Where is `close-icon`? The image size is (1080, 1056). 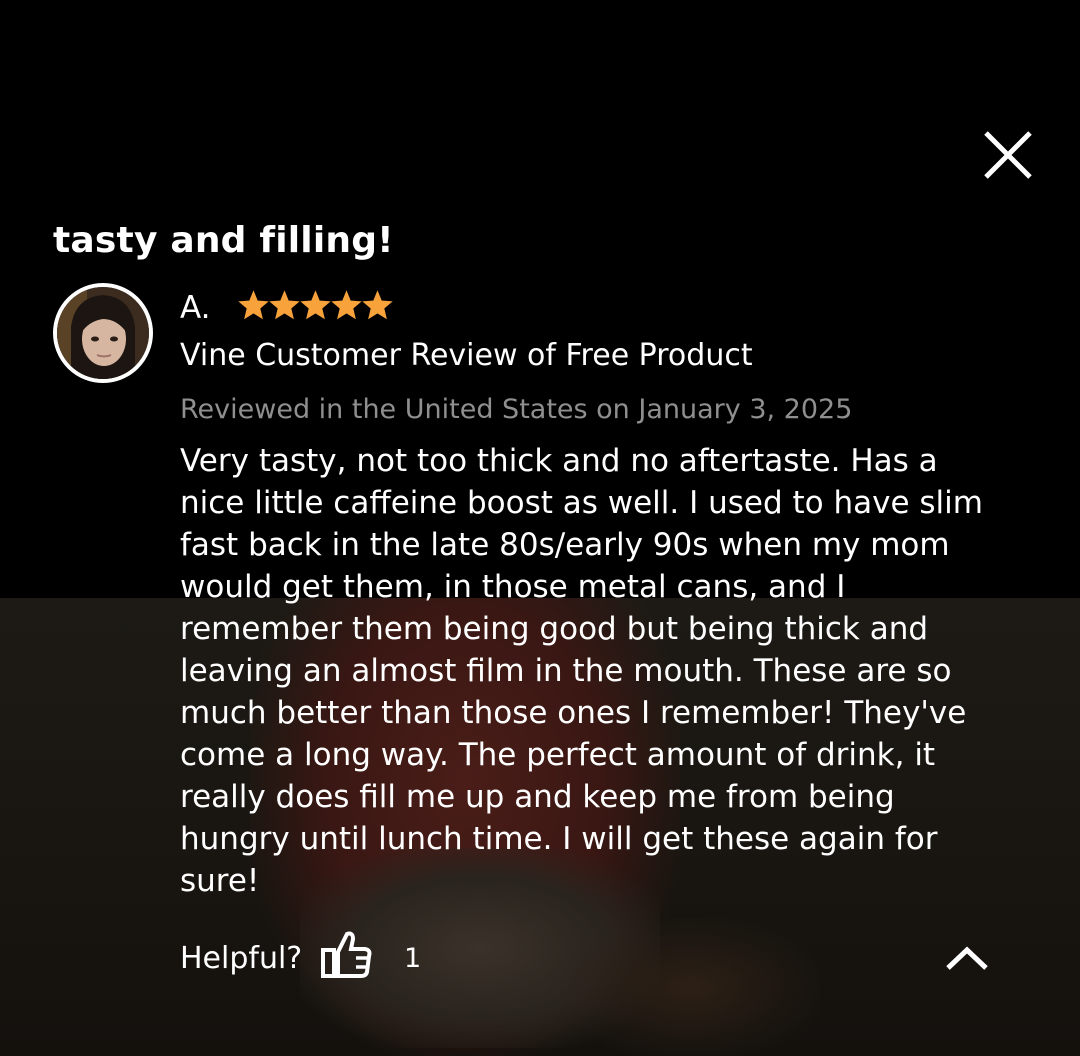 close-icon is located at coordinates (1008, 155).